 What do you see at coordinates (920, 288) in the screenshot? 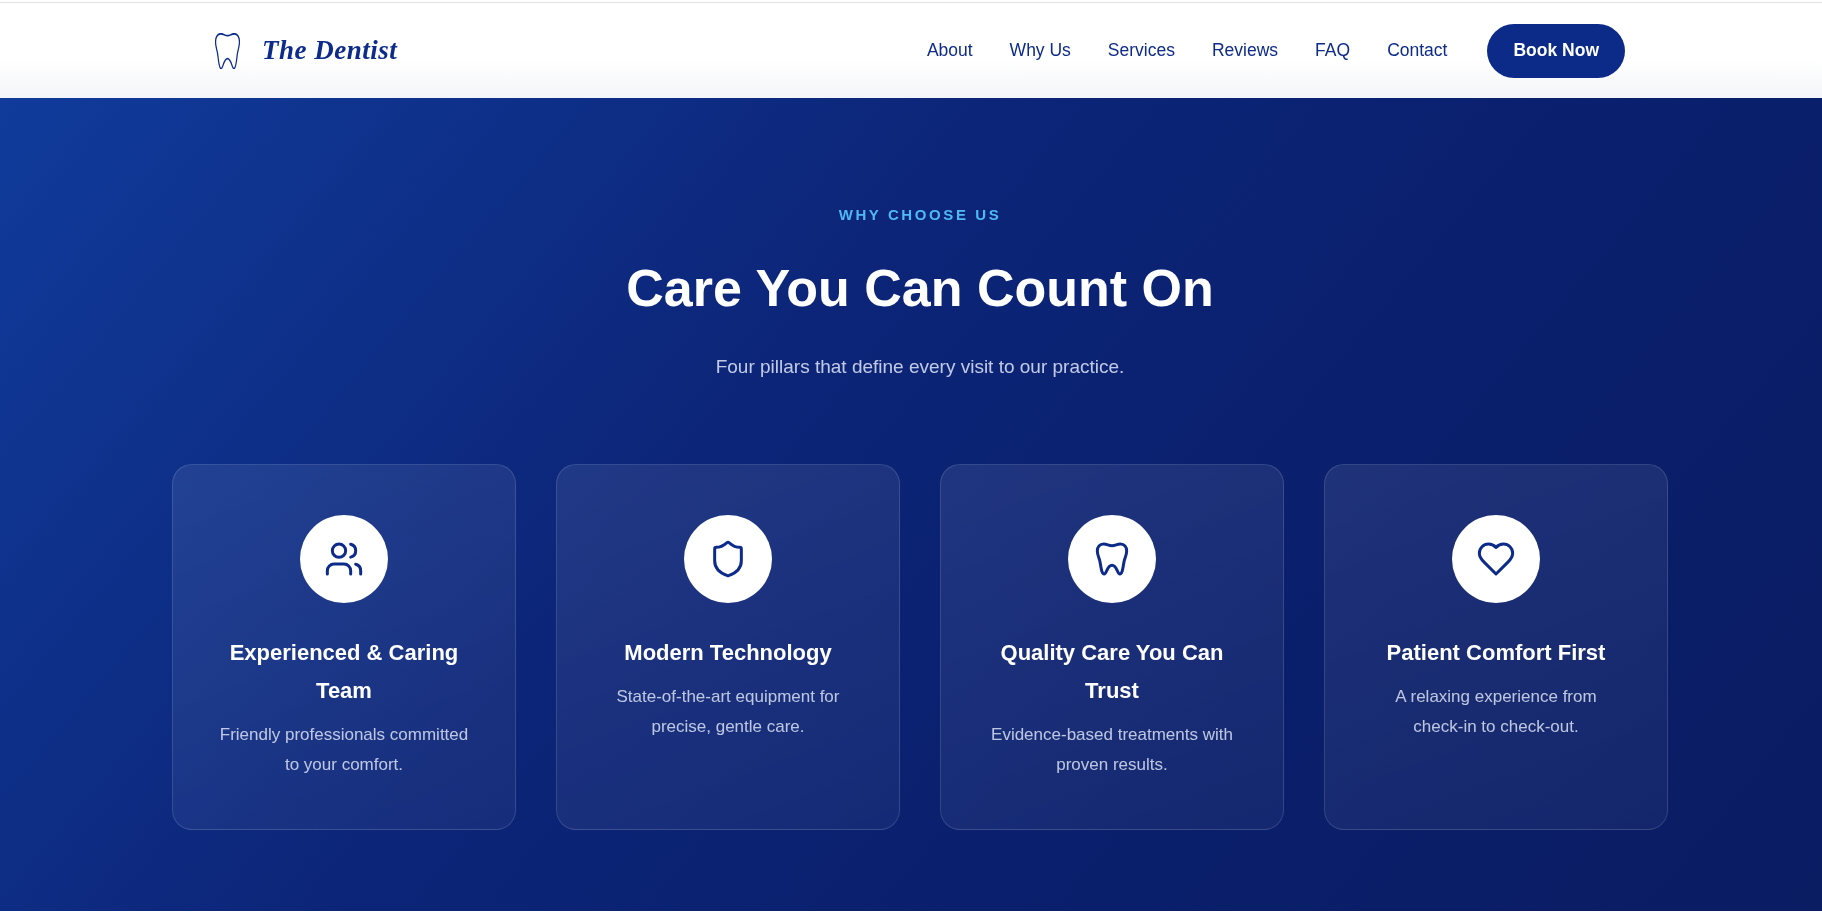
I see `section-title: Care You Can Count On` at bounding box center [920, 288].